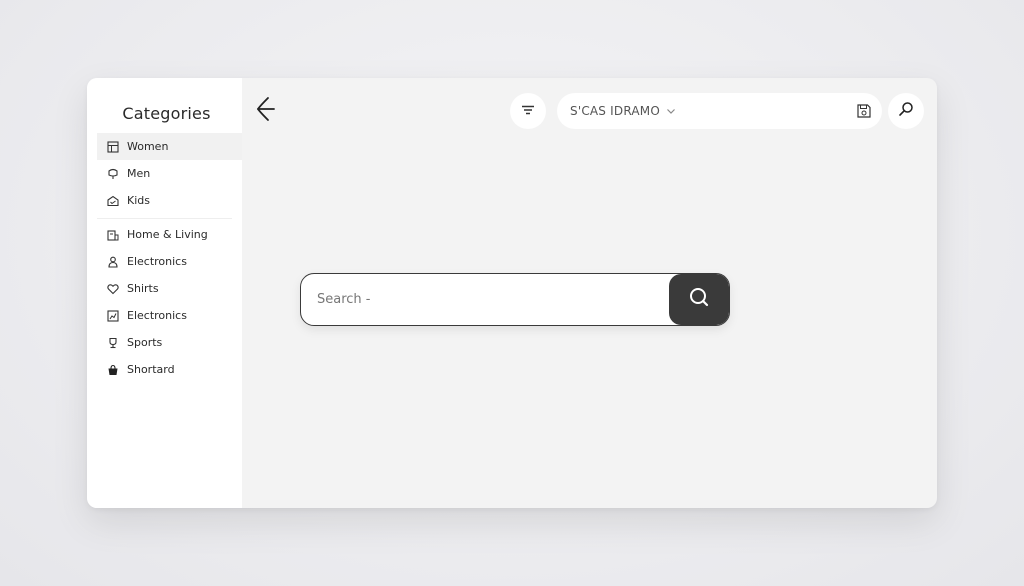  I want to click on sidebar-item-men: Men, so click(164, 173).